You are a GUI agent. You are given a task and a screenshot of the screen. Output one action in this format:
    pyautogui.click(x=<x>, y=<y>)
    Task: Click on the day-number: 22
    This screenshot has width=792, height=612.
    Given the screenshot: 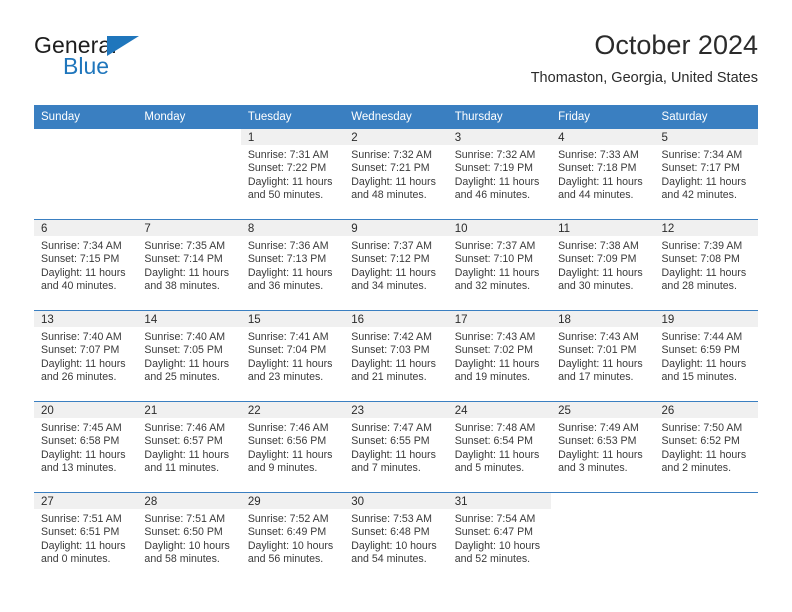 What is the action you would take?
    pyautogui.click(x=292, y=410)
    